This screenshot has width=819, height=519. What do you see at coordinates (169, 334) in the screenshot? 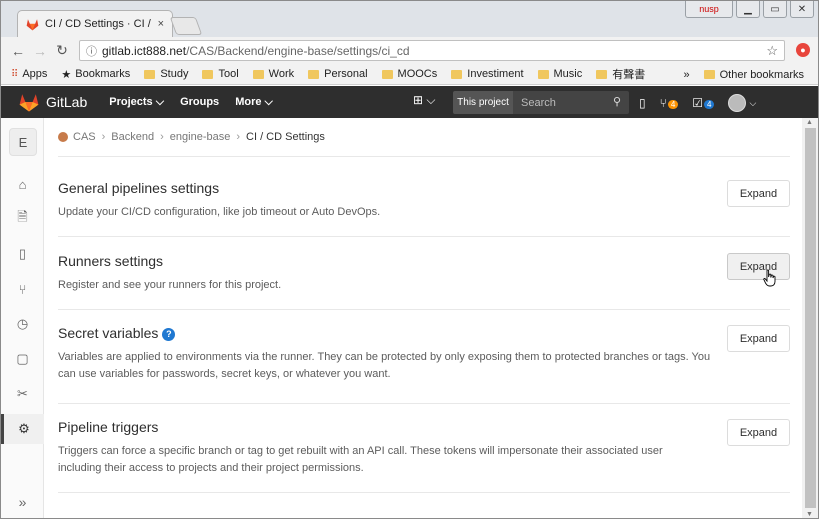
I see `help-icon: ?` at bounding box center [169, 334].